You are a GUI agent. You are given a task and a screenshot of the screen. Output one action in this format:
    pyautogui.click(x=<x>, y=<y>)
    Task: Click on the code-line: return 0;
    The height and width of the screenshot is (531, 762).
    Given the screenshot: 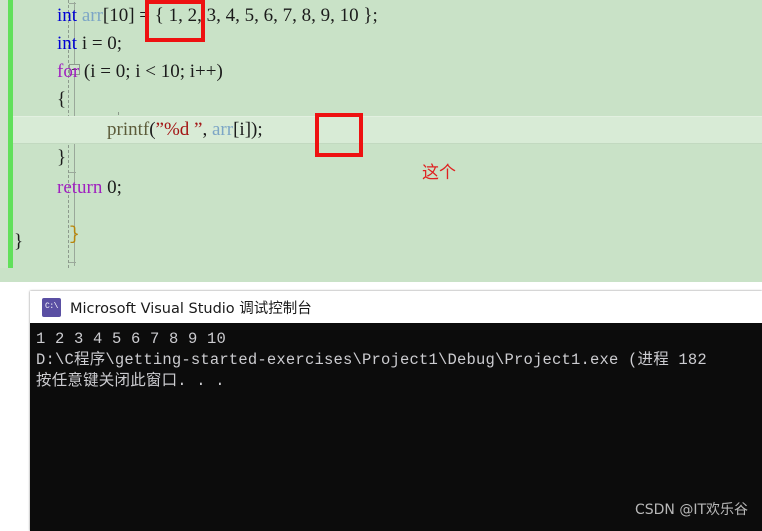 What is the action you would take?
    pyautogui.click(x=89, y=188)
    